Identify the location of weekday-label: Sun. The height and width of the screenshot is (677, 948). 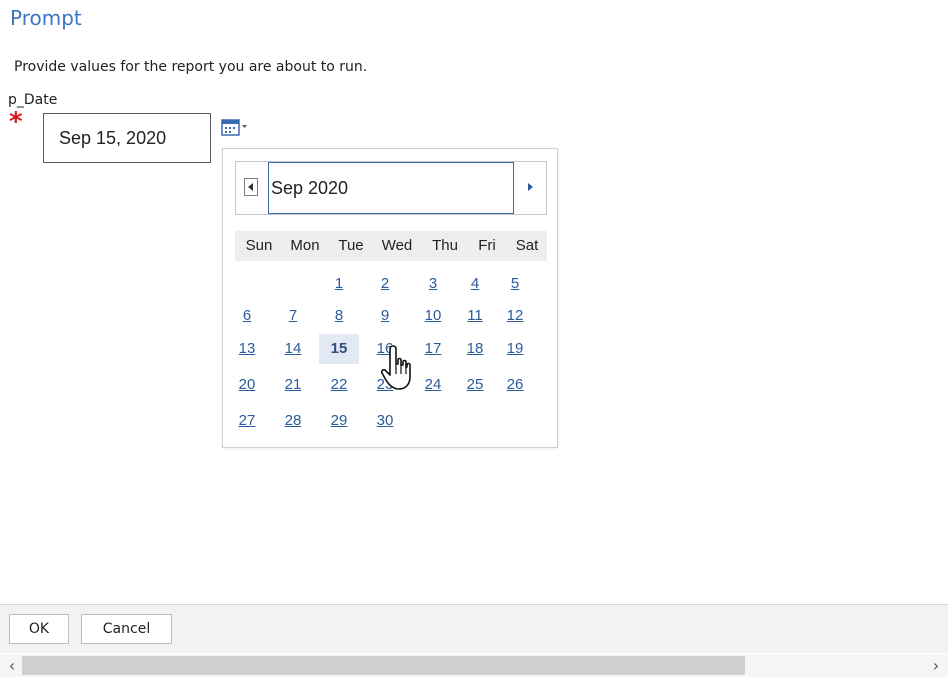
(259, 245).